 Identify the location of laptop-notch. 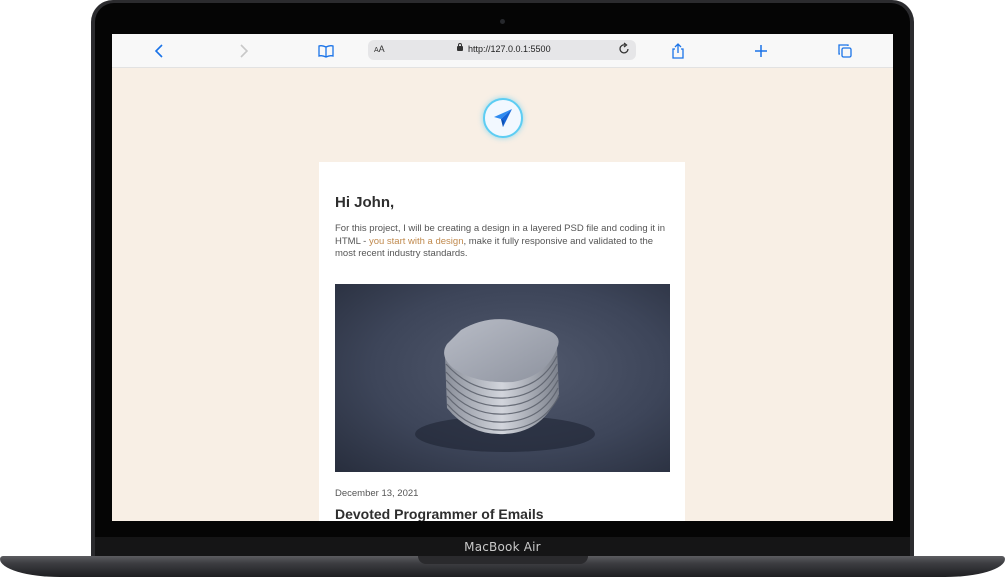
(503, 560).